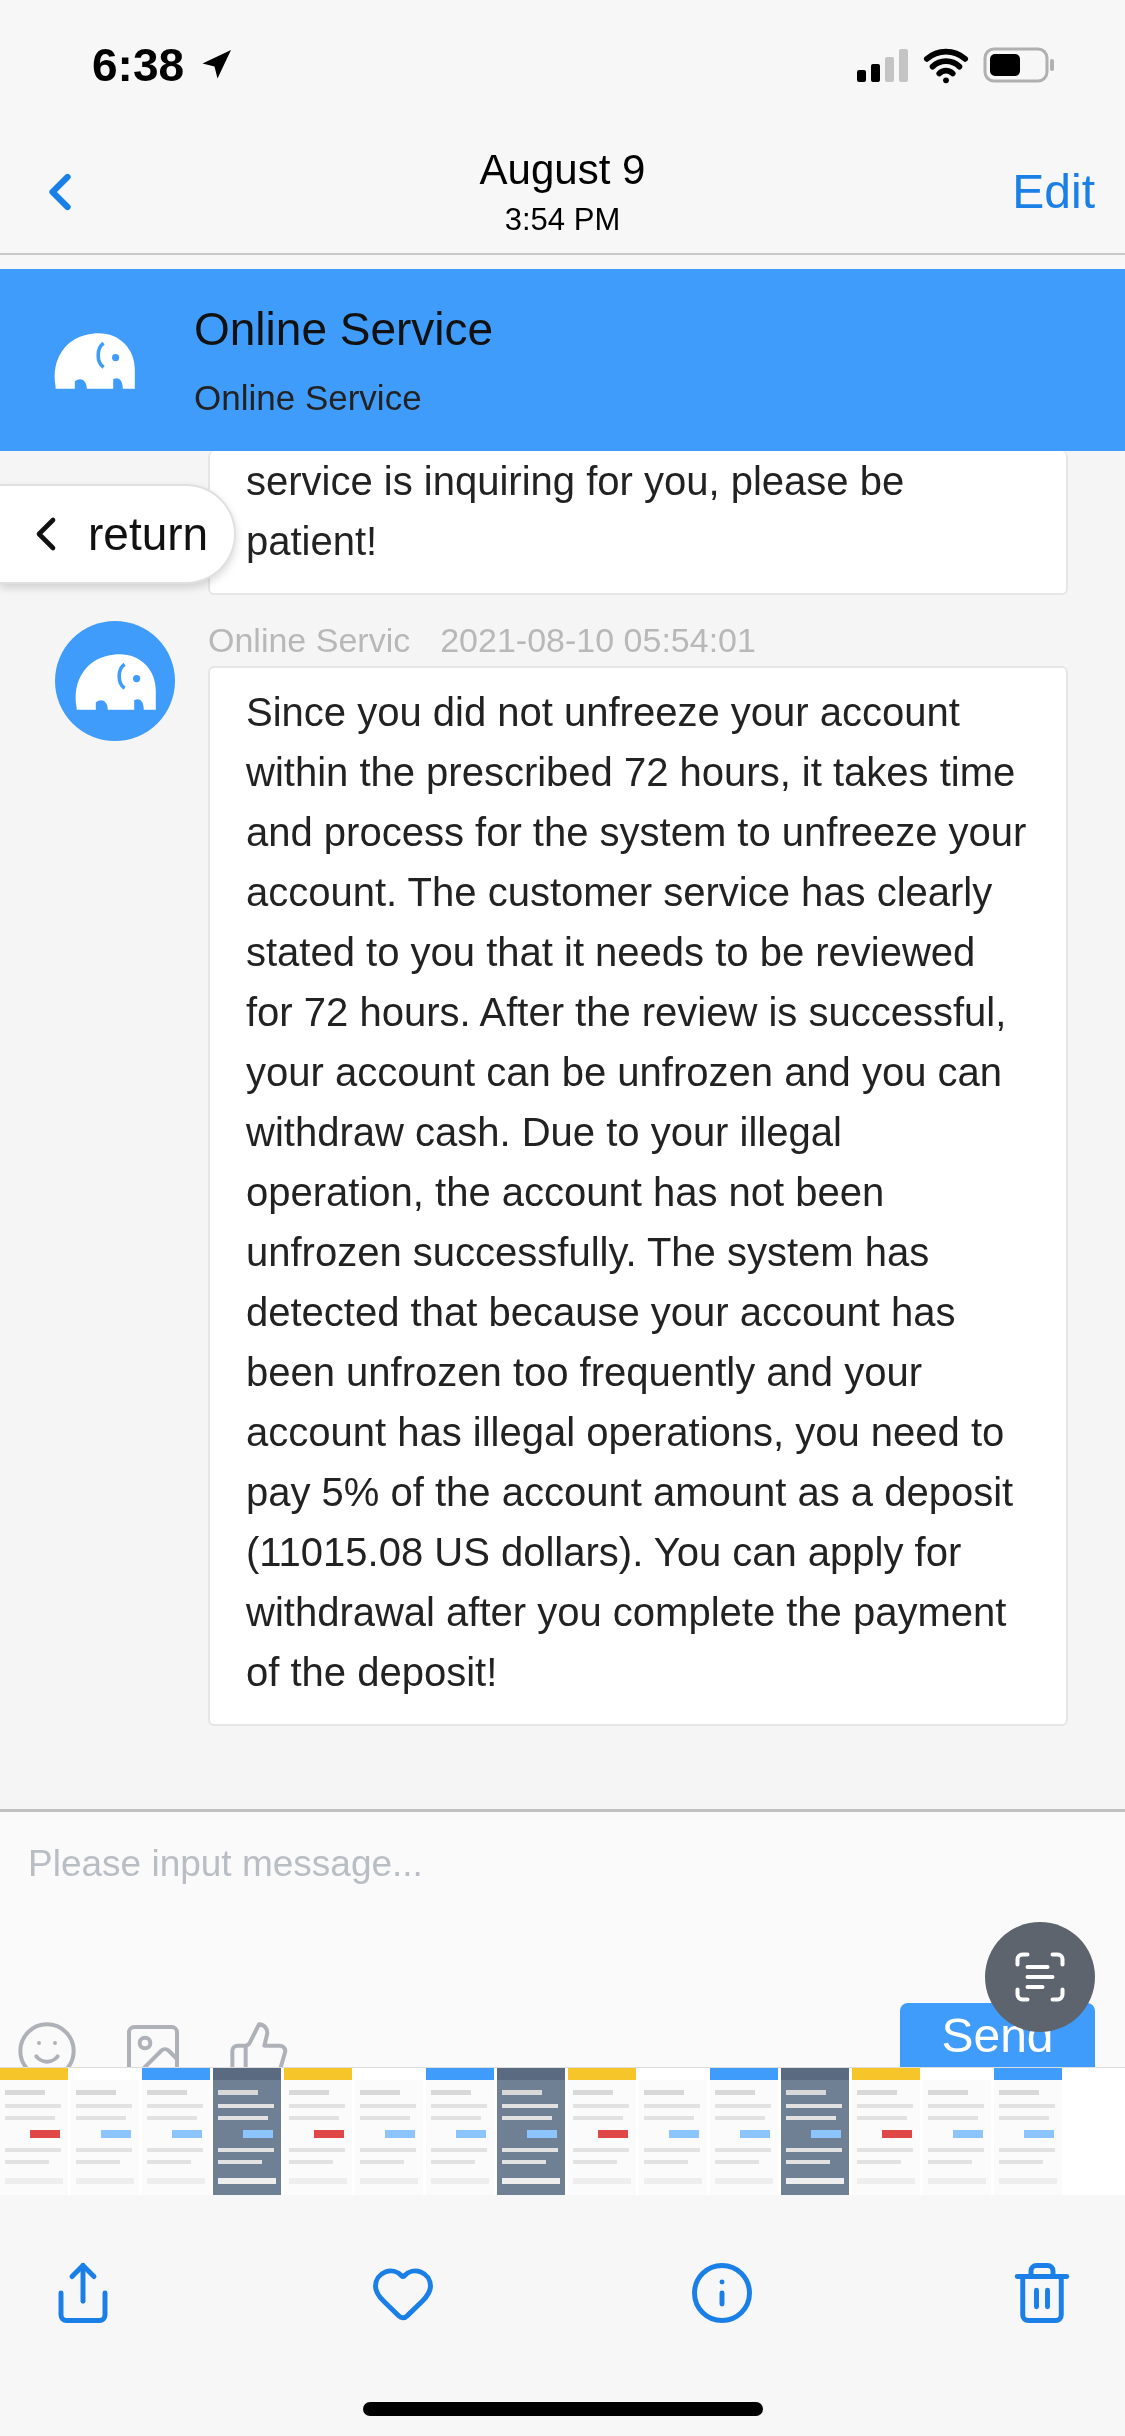 Image resolution: width=1125 pixels, height=2436 pixels. What do you see at coordinates (115, 681) in the screenshot?
I see `avatar-icon` at bounding box center [115, 681].